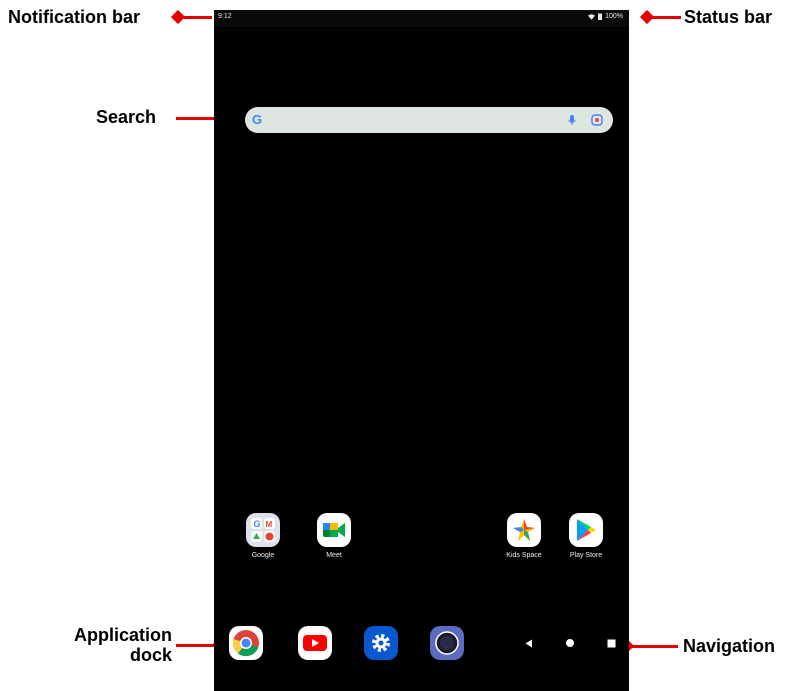  Describe the element at coordinates (429, 120) in the screenshot. I see `search-bar: G` at that location.